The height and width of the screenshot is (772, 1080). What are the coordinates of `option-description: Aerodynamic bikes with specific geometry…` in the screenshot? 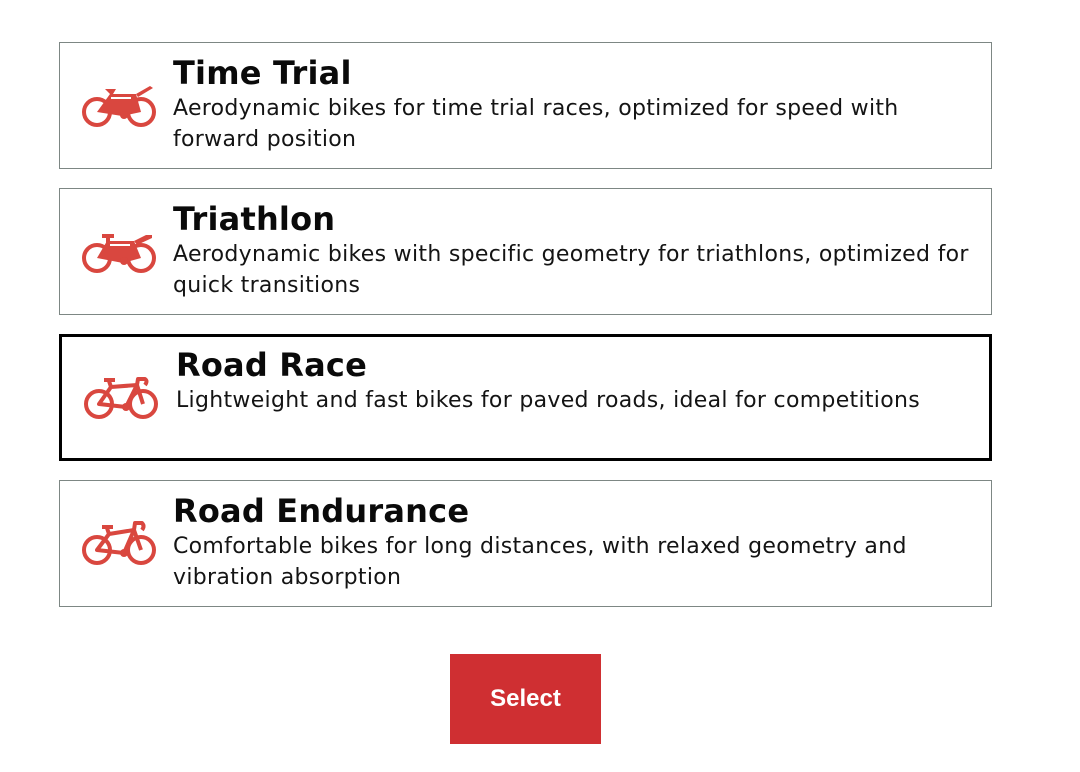 It's located at (571, 270).